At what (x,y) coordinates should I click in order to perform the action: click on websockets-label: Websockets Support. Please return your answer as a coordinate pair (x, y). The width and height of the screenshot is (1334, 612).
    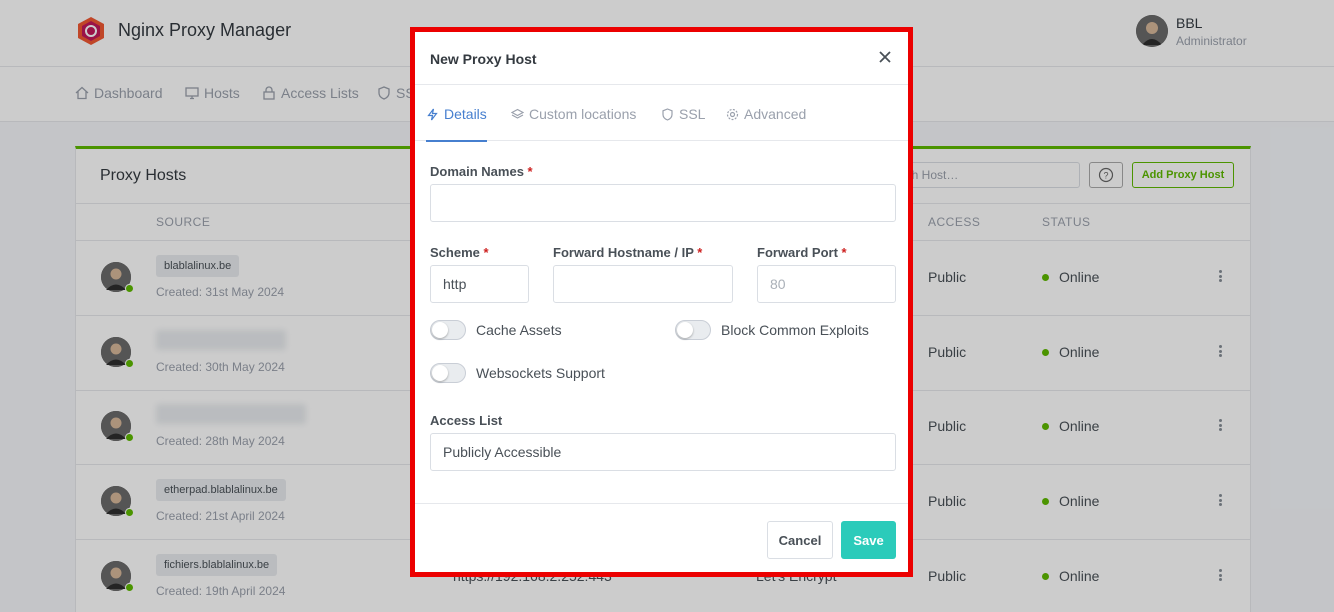
    Looking at the image, I should click on (540, 373).